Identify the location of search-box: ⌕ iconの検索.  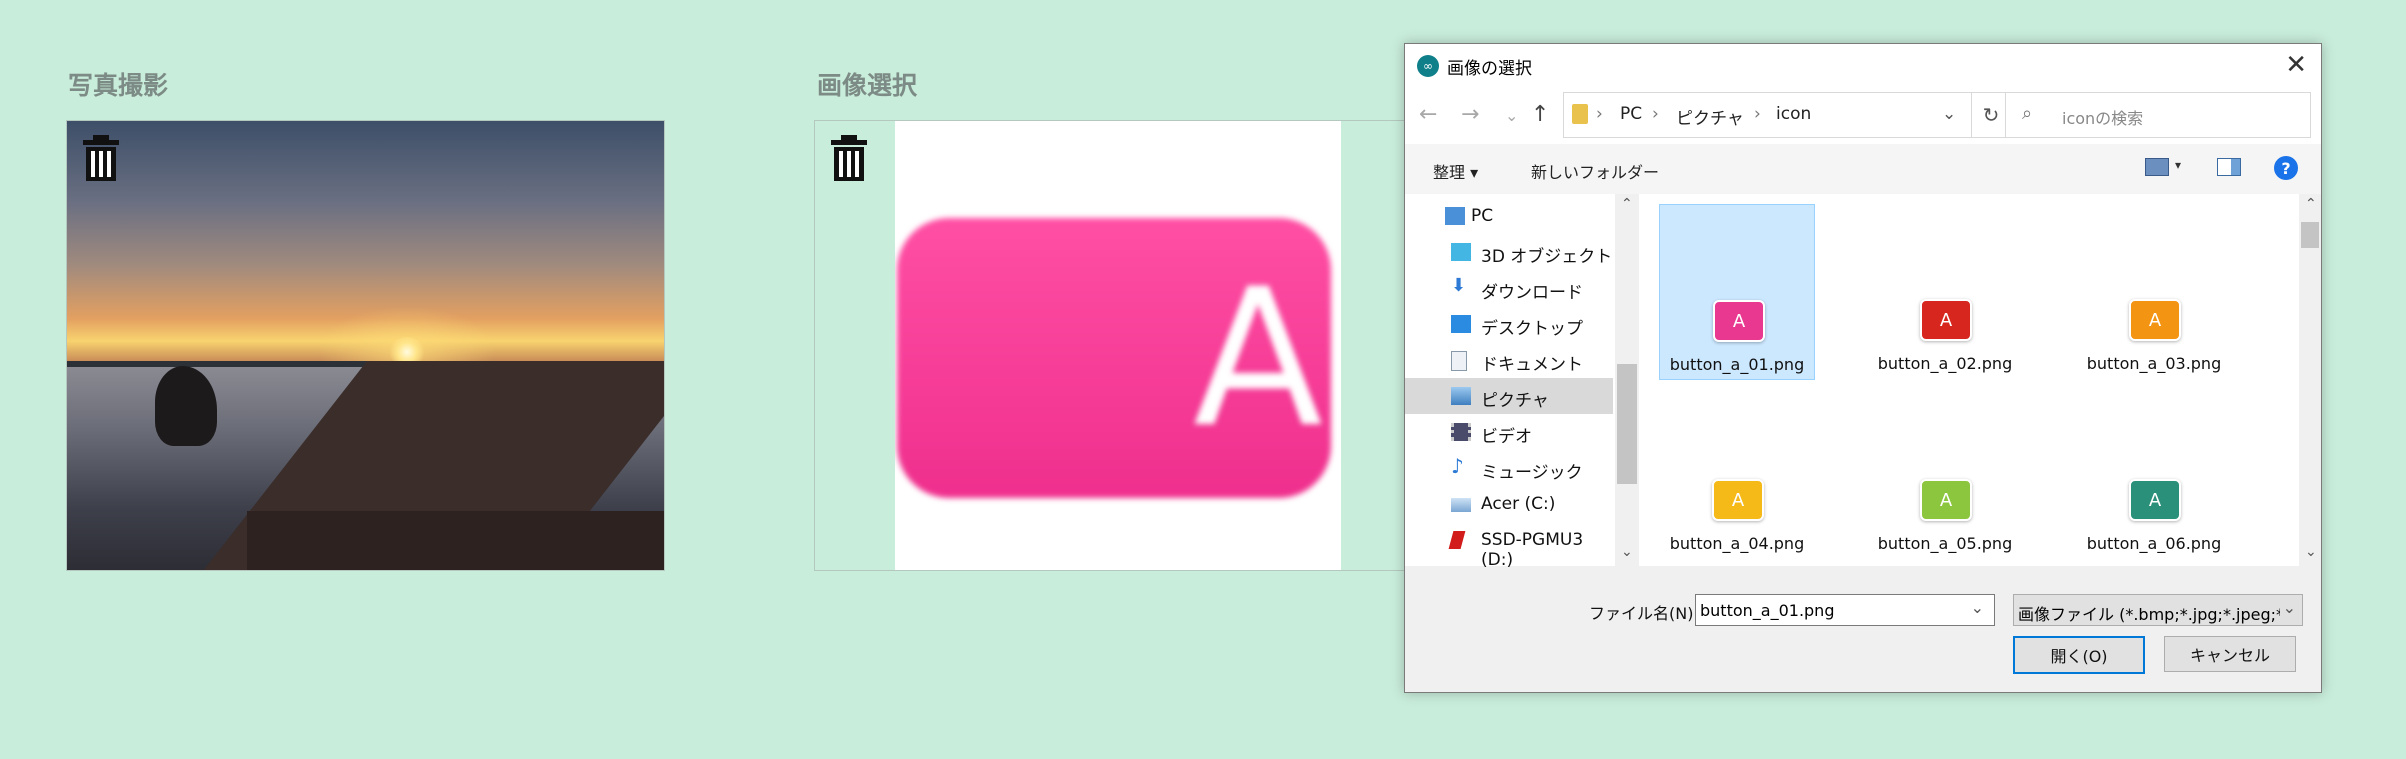
(2158, 115).